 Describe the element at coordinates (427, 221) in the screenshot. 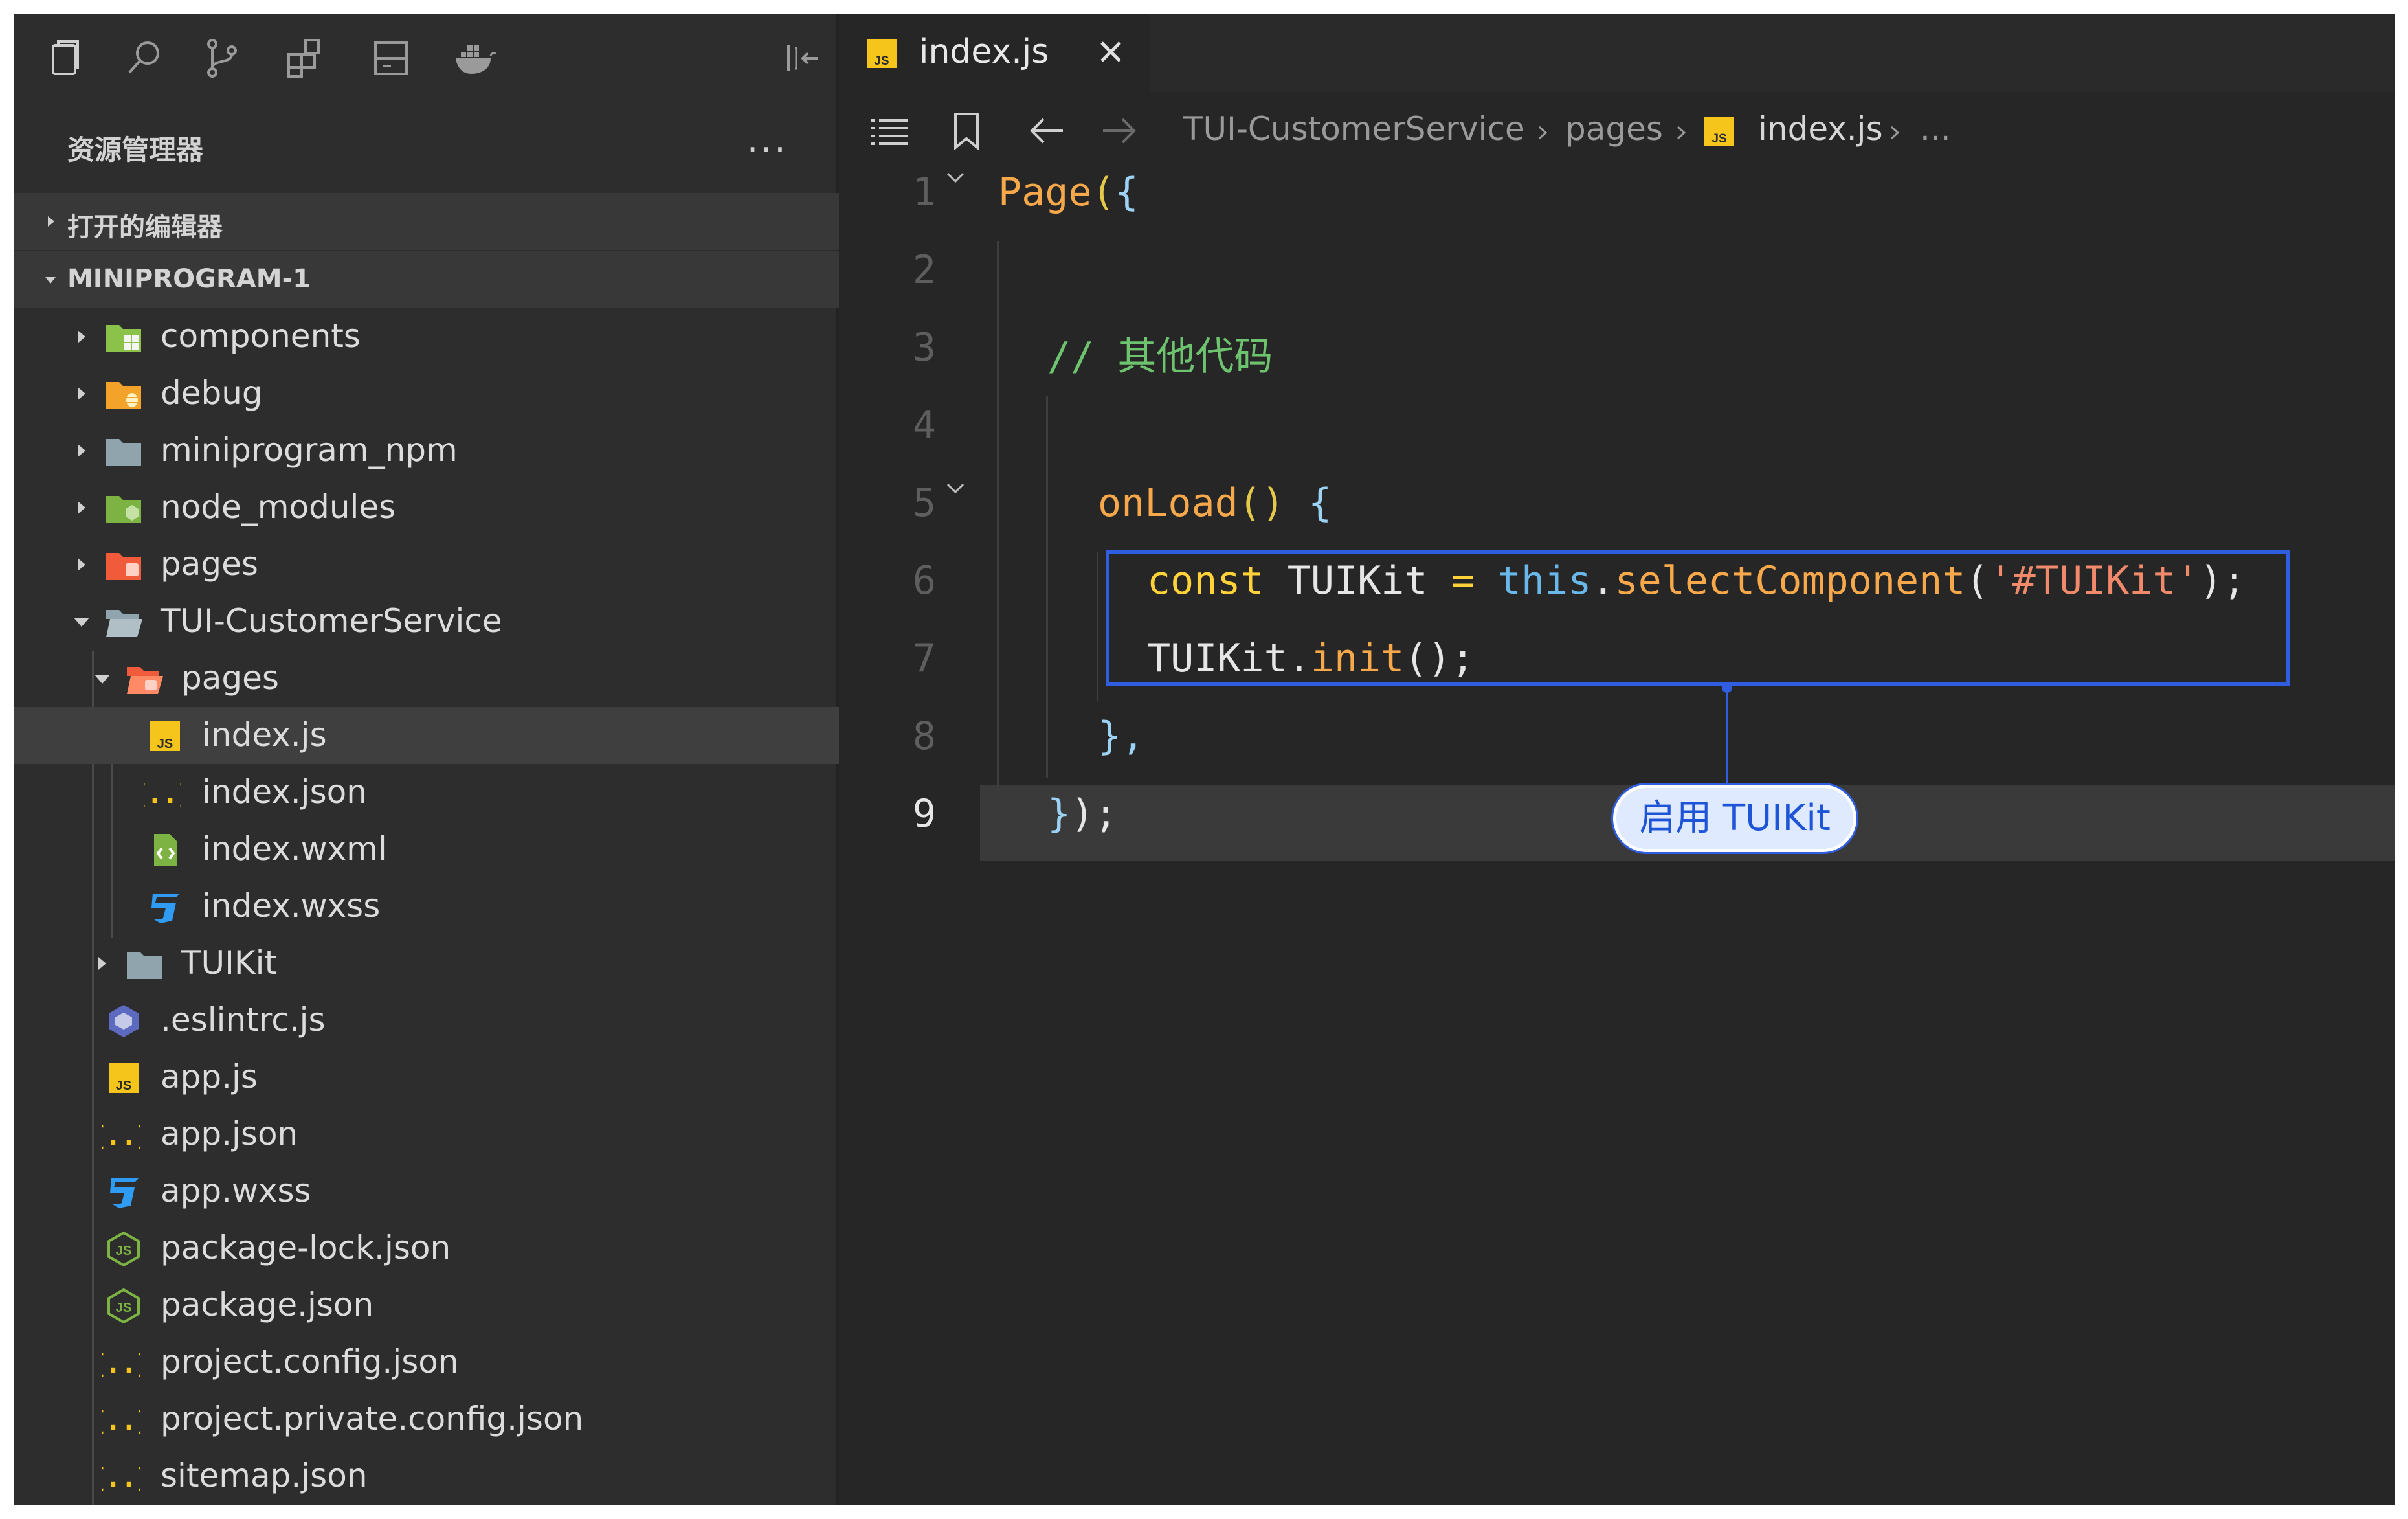

I see `open-editors-section: 打开的编辑器` at that location.